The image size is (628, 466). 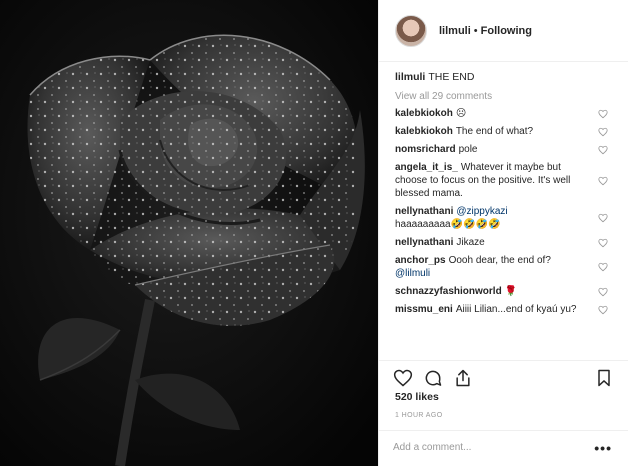 I want to click on comment-username: schnazzyfashionworld, so click(x=448, y=291).